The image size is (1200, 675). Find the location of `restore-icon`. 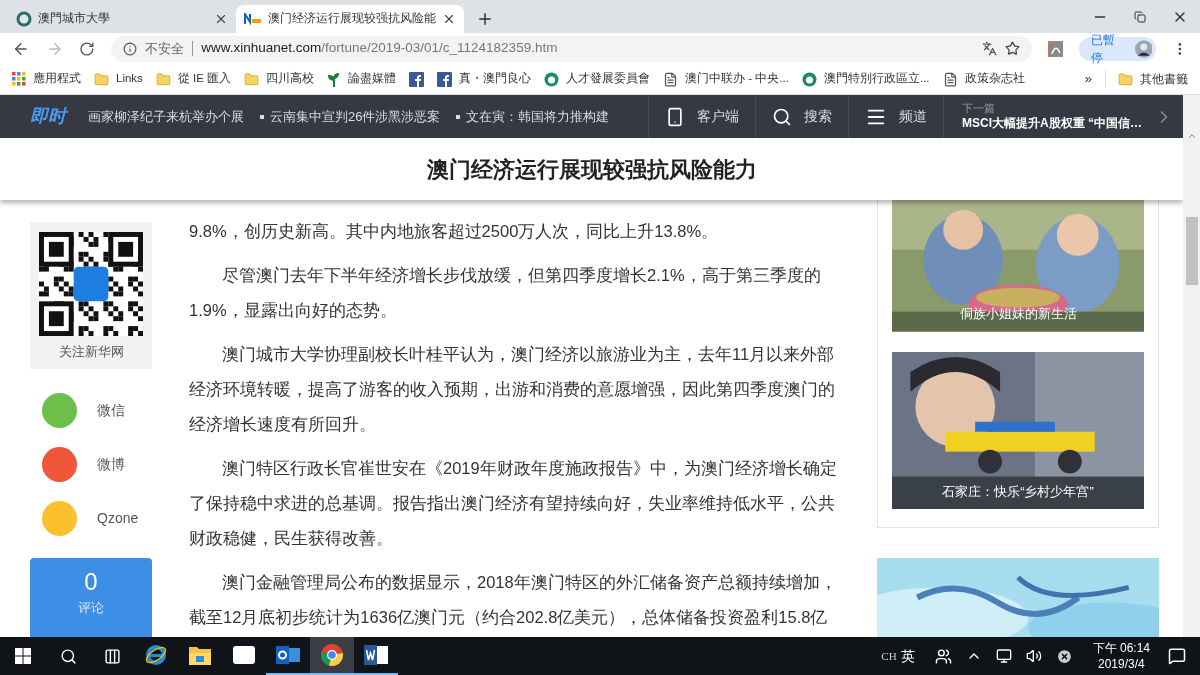

restore-icon is located at coordinates (1140, 16).